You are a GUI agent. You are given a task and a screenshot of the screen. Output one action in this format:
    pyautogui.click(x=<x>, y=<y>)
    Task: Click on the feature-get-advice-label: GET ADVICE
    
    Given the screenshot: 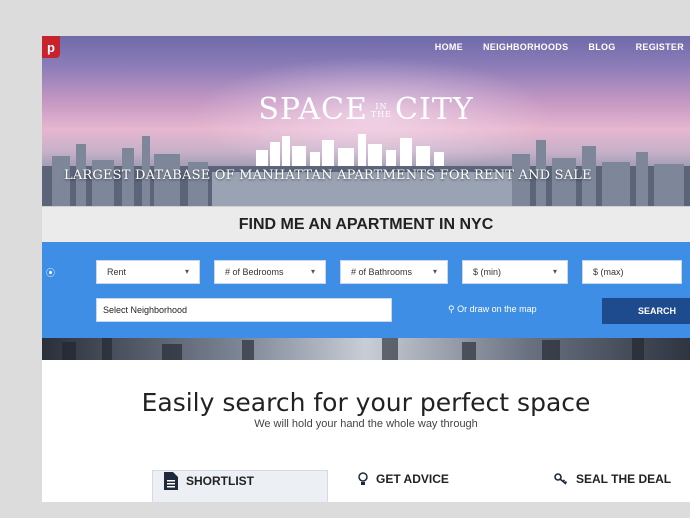 What is the action you would take?
    pyautogui.click(x=412, y=479)
    